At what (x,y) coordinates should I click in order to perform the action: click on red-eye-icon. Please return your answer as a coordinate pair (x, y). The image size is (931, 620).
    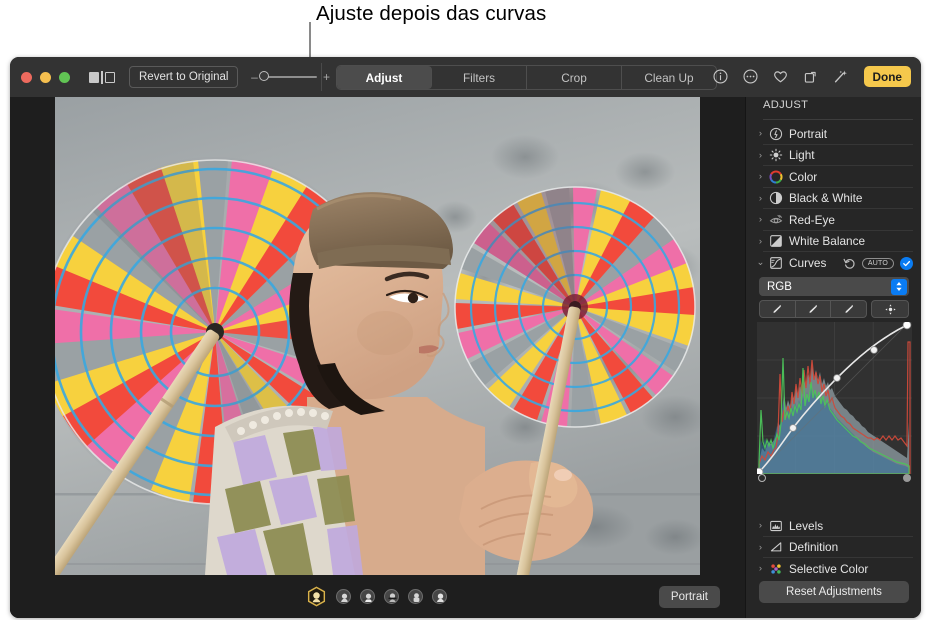
    Looking at the image, I should click on (775, 219).